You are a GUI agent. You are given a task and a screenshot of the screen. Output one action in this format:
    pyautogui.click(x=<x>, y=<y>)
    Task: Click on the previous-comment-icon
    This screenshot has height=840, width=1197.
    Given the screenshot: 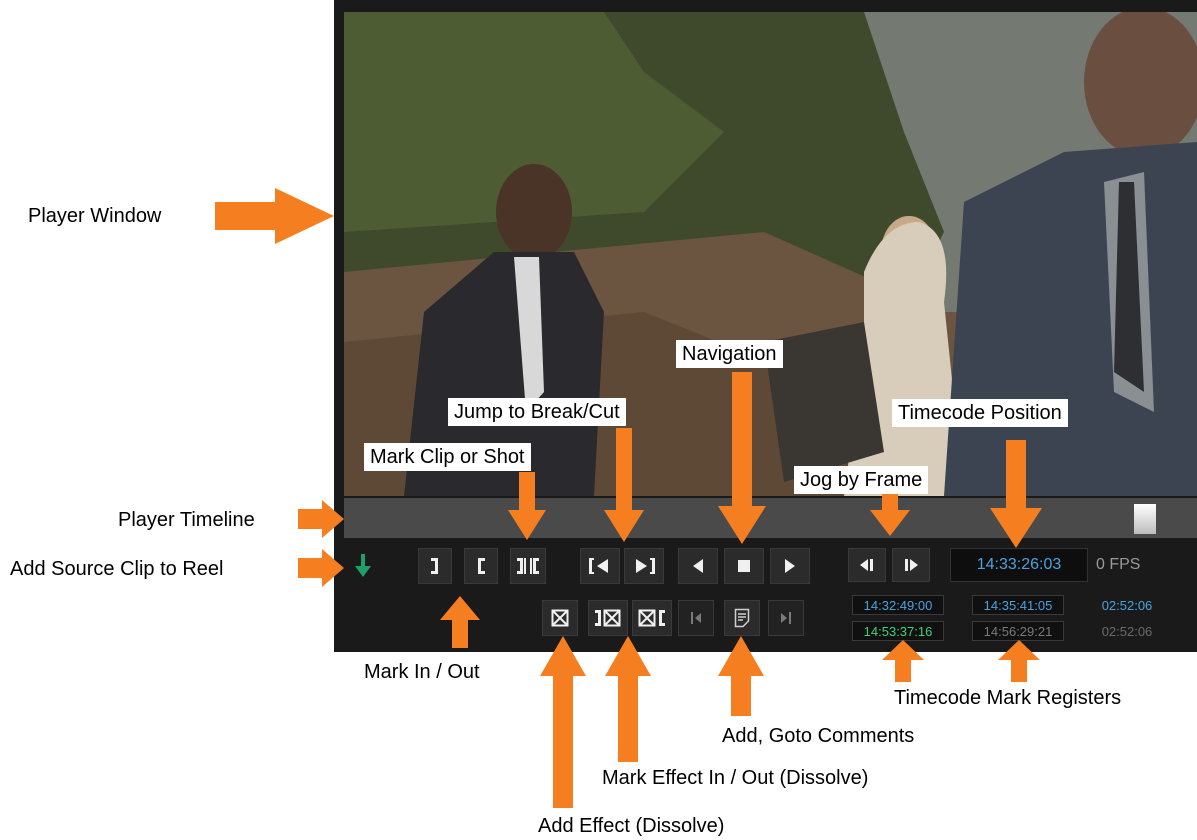 What is the action you would take?
    pyautogui.click(x=696, y=618)
    